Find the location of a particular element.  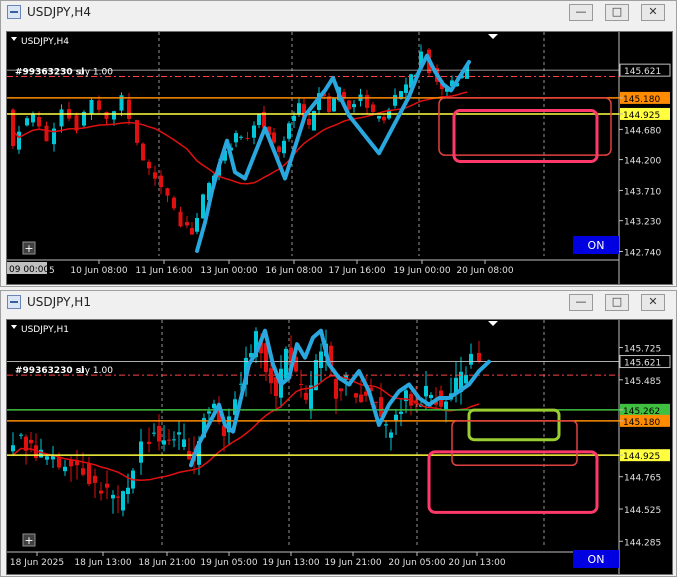

y-tick-label: 144.765 is located at coordinates (642, 479).